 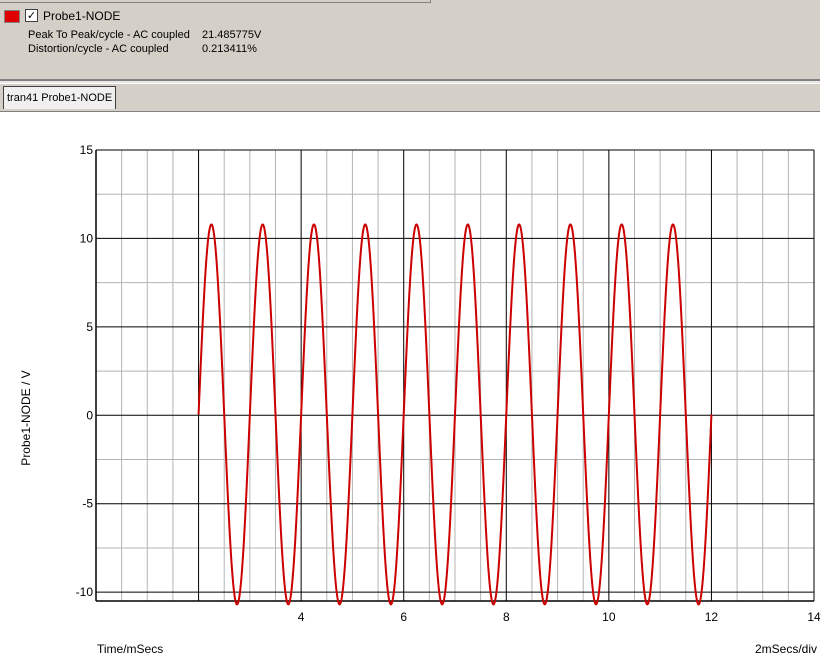 What do you see at coordinates (109, 35) in the screenshot?
I see `measurement-label: Peak To Peak/cycle - AC coupled` at bounding box center [109, 35].